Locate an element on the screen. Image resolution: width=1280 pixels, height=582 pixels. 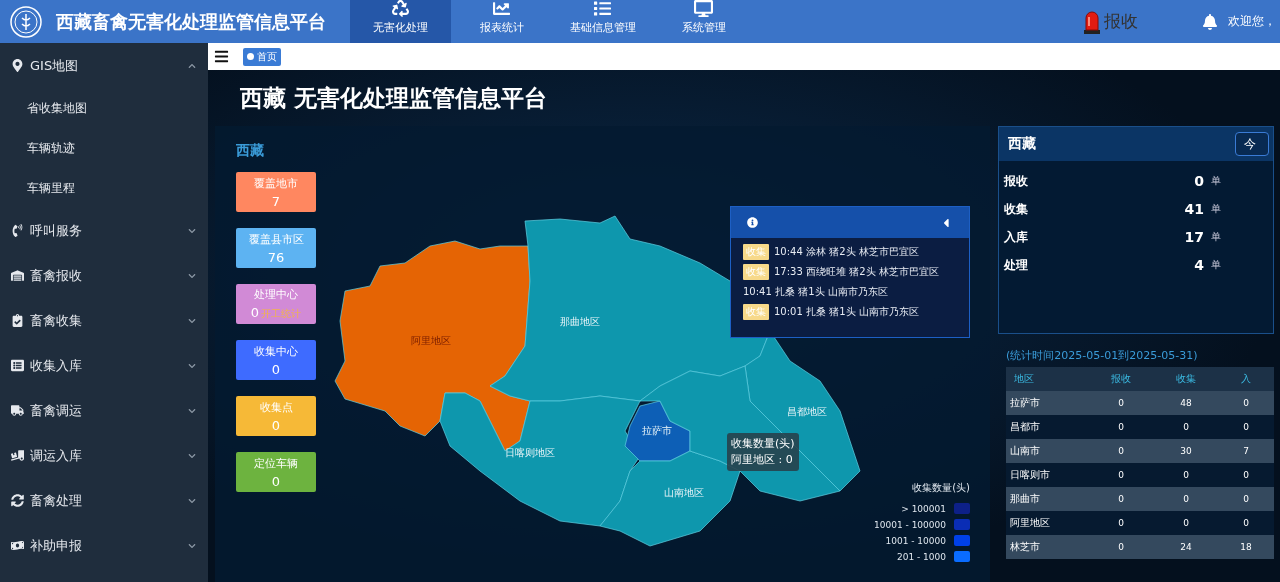
sidebar-item-label: 呼叫服务 is located at coordinates (56, 230).